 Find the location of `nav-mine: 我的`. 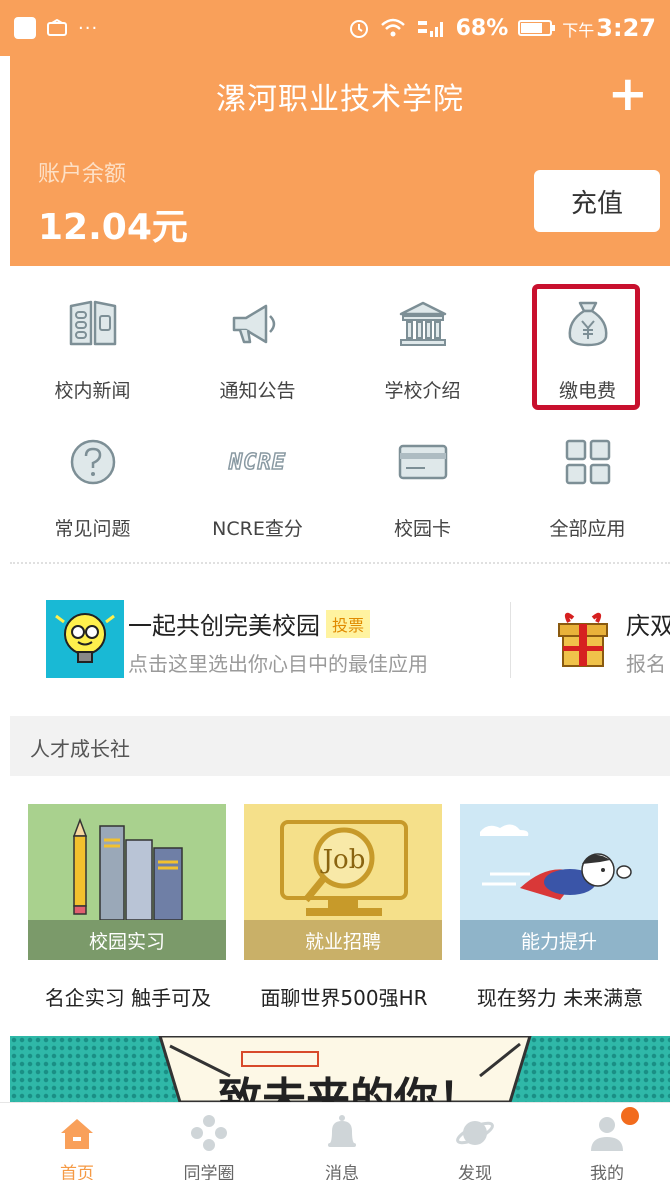

nav-mine: 我的 is located at coordinates (605, 1141).